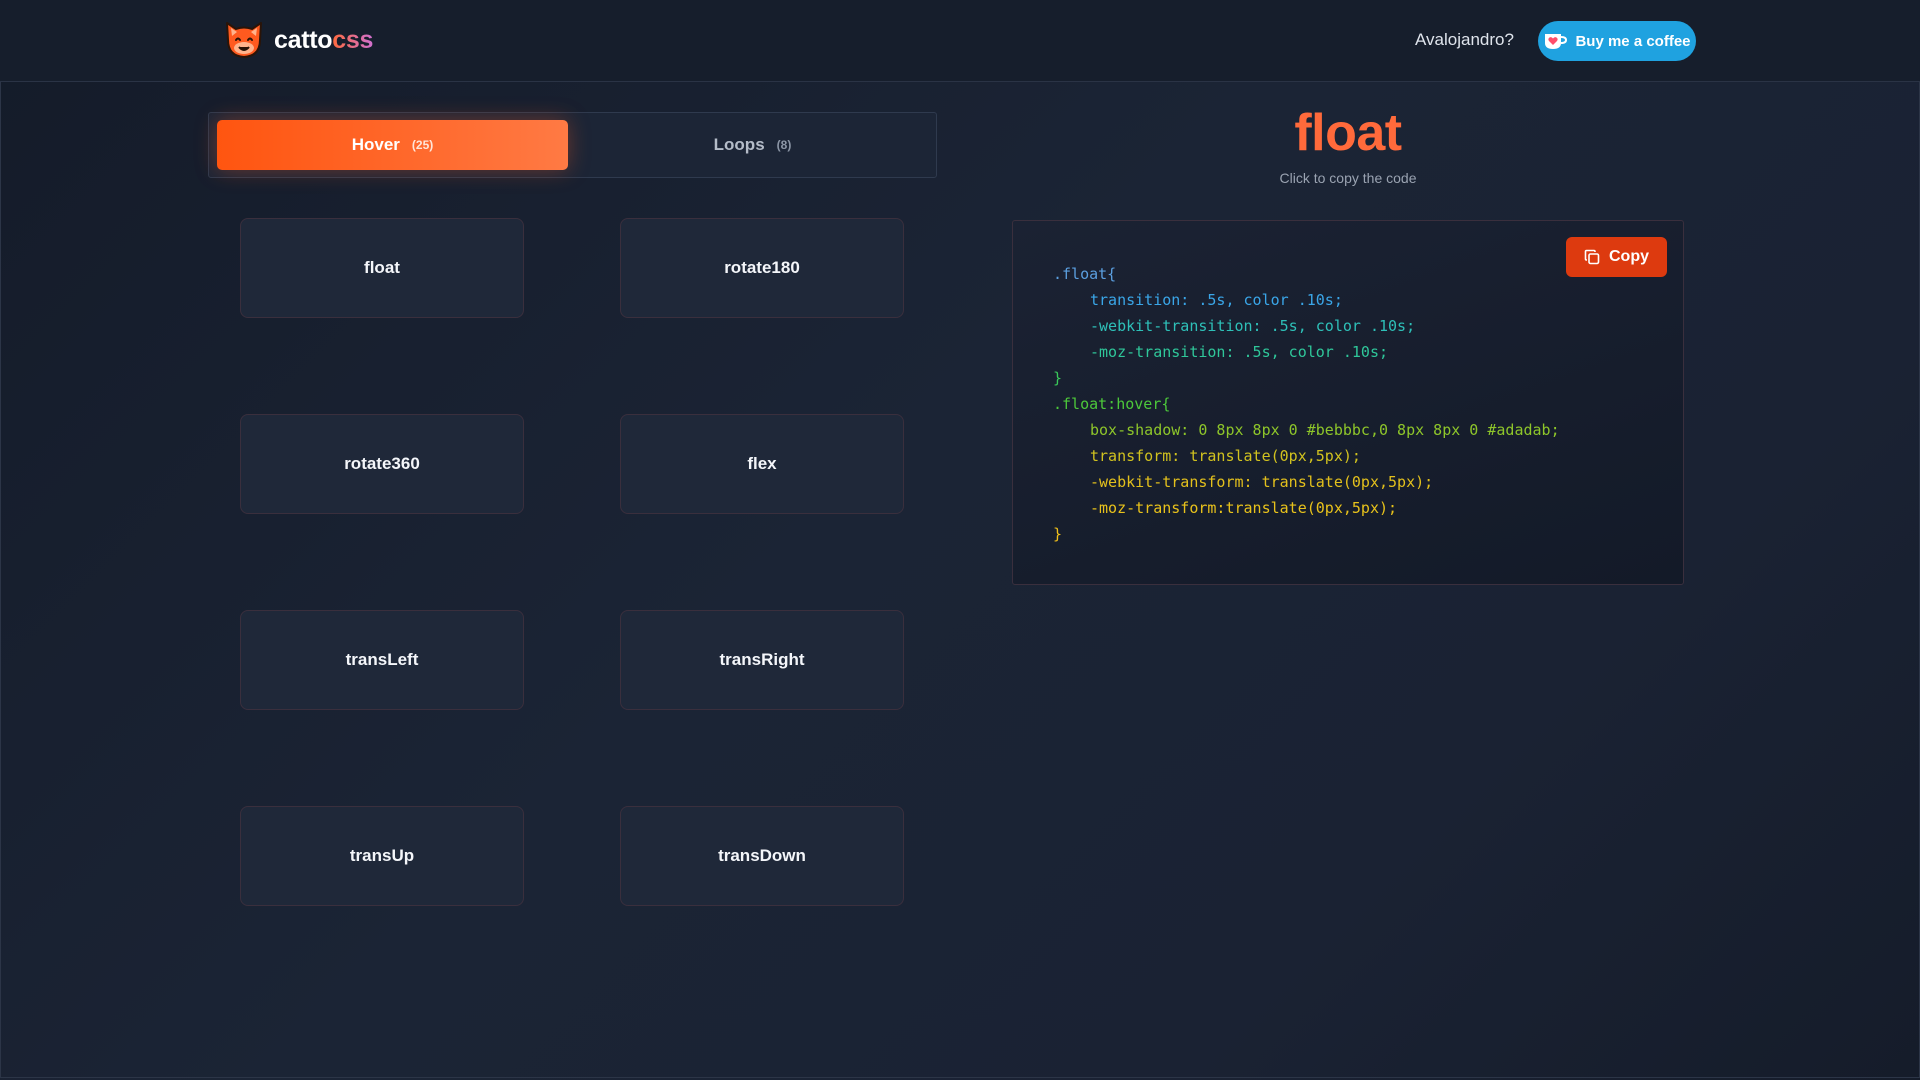 The height and width of the screenshot is (1080, 1920). Describe the element at coordinates (762, 856) in the screenshot. I see `effect-card-transdown: transDown` at that location.